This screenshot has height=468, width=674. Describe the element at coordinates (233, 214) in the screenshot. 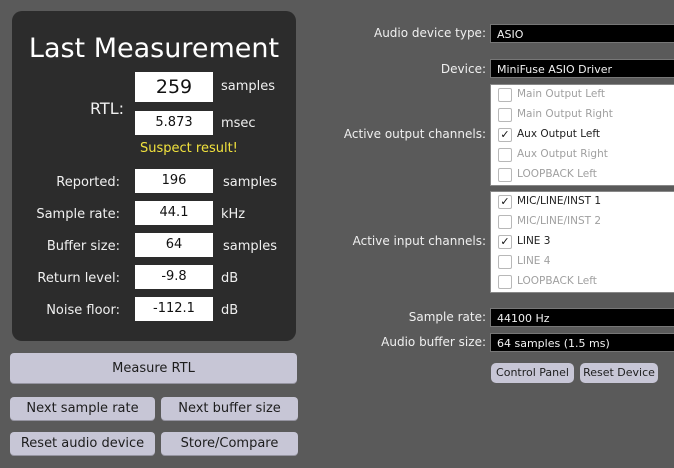

I see `sample-rate-unit: kHz` at that location.